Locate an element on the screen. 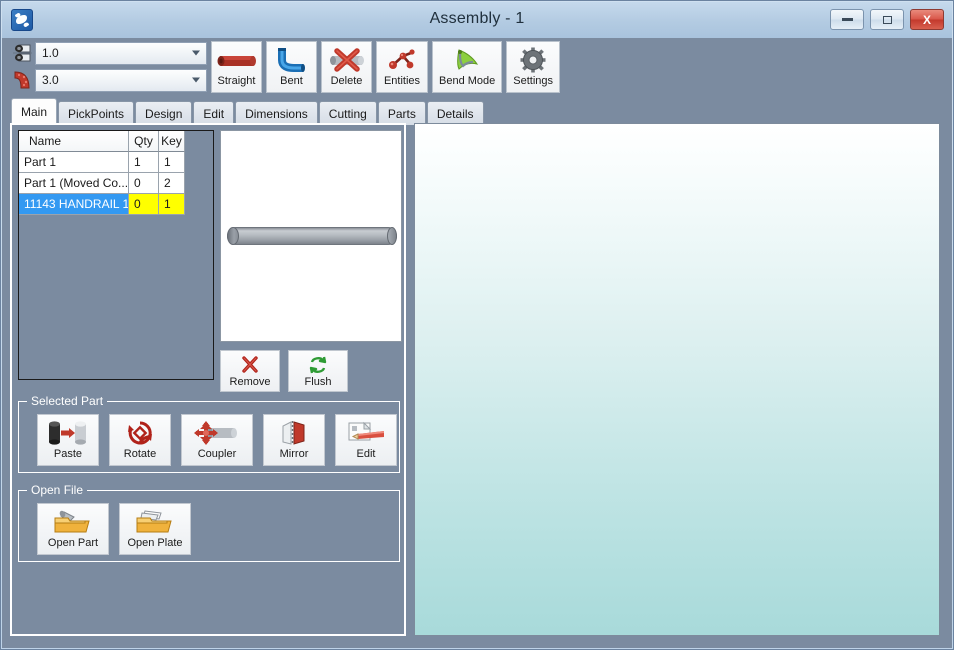  preview-buttons: Remove Flush is located at coordinates (284, 371).